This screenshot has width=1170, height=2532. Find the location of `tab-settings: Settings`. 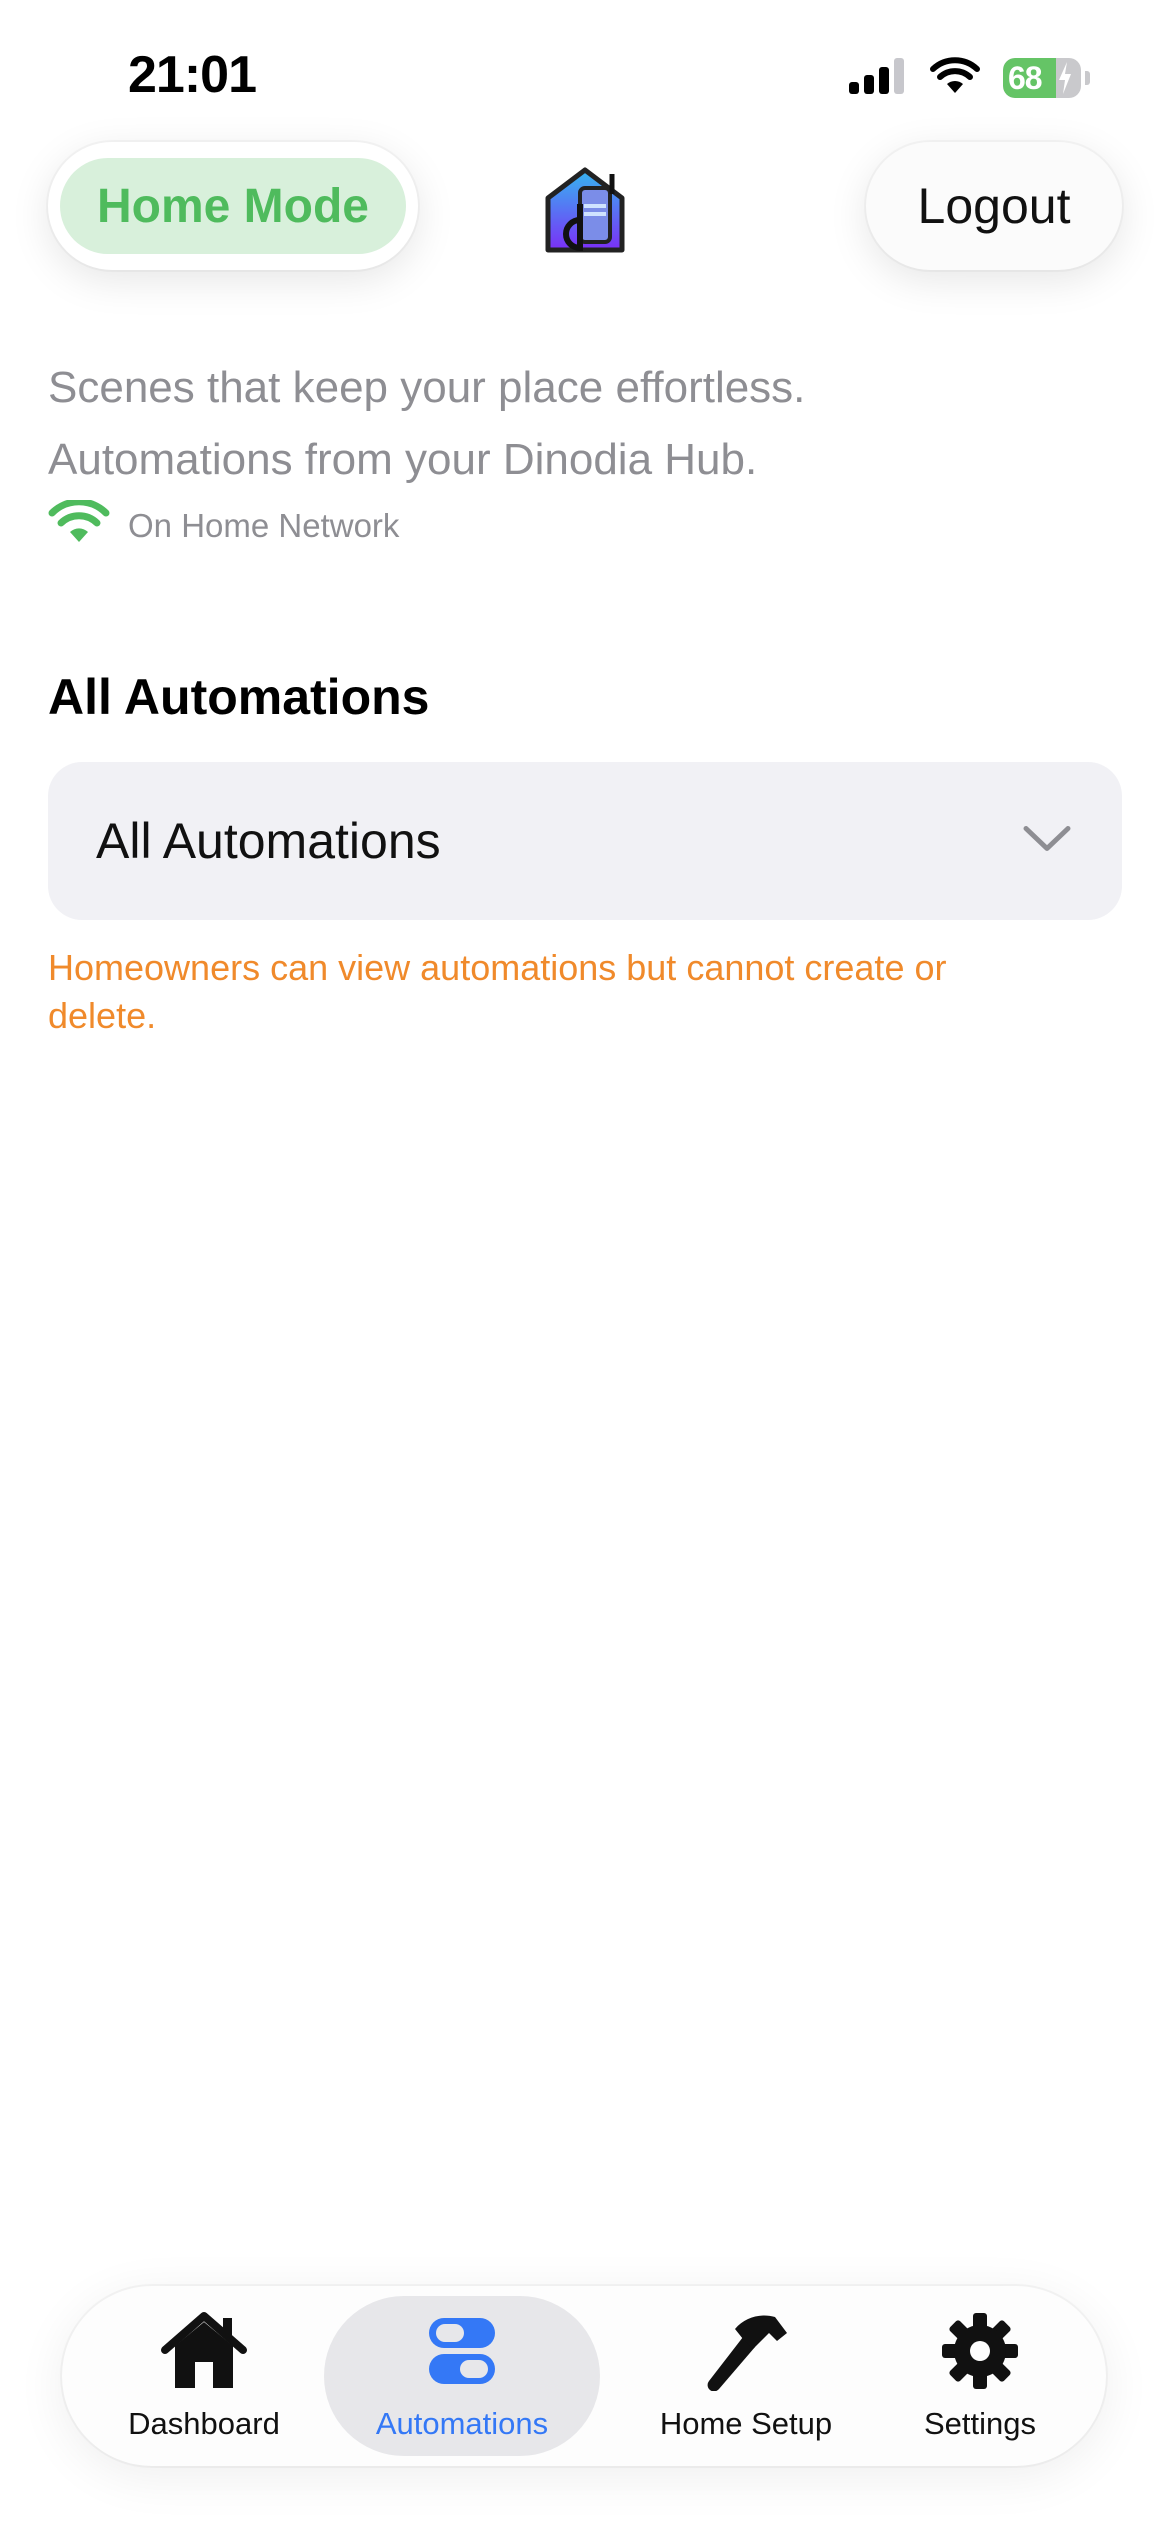

tab-settings: Settings is located at coordinates (980, 2376).